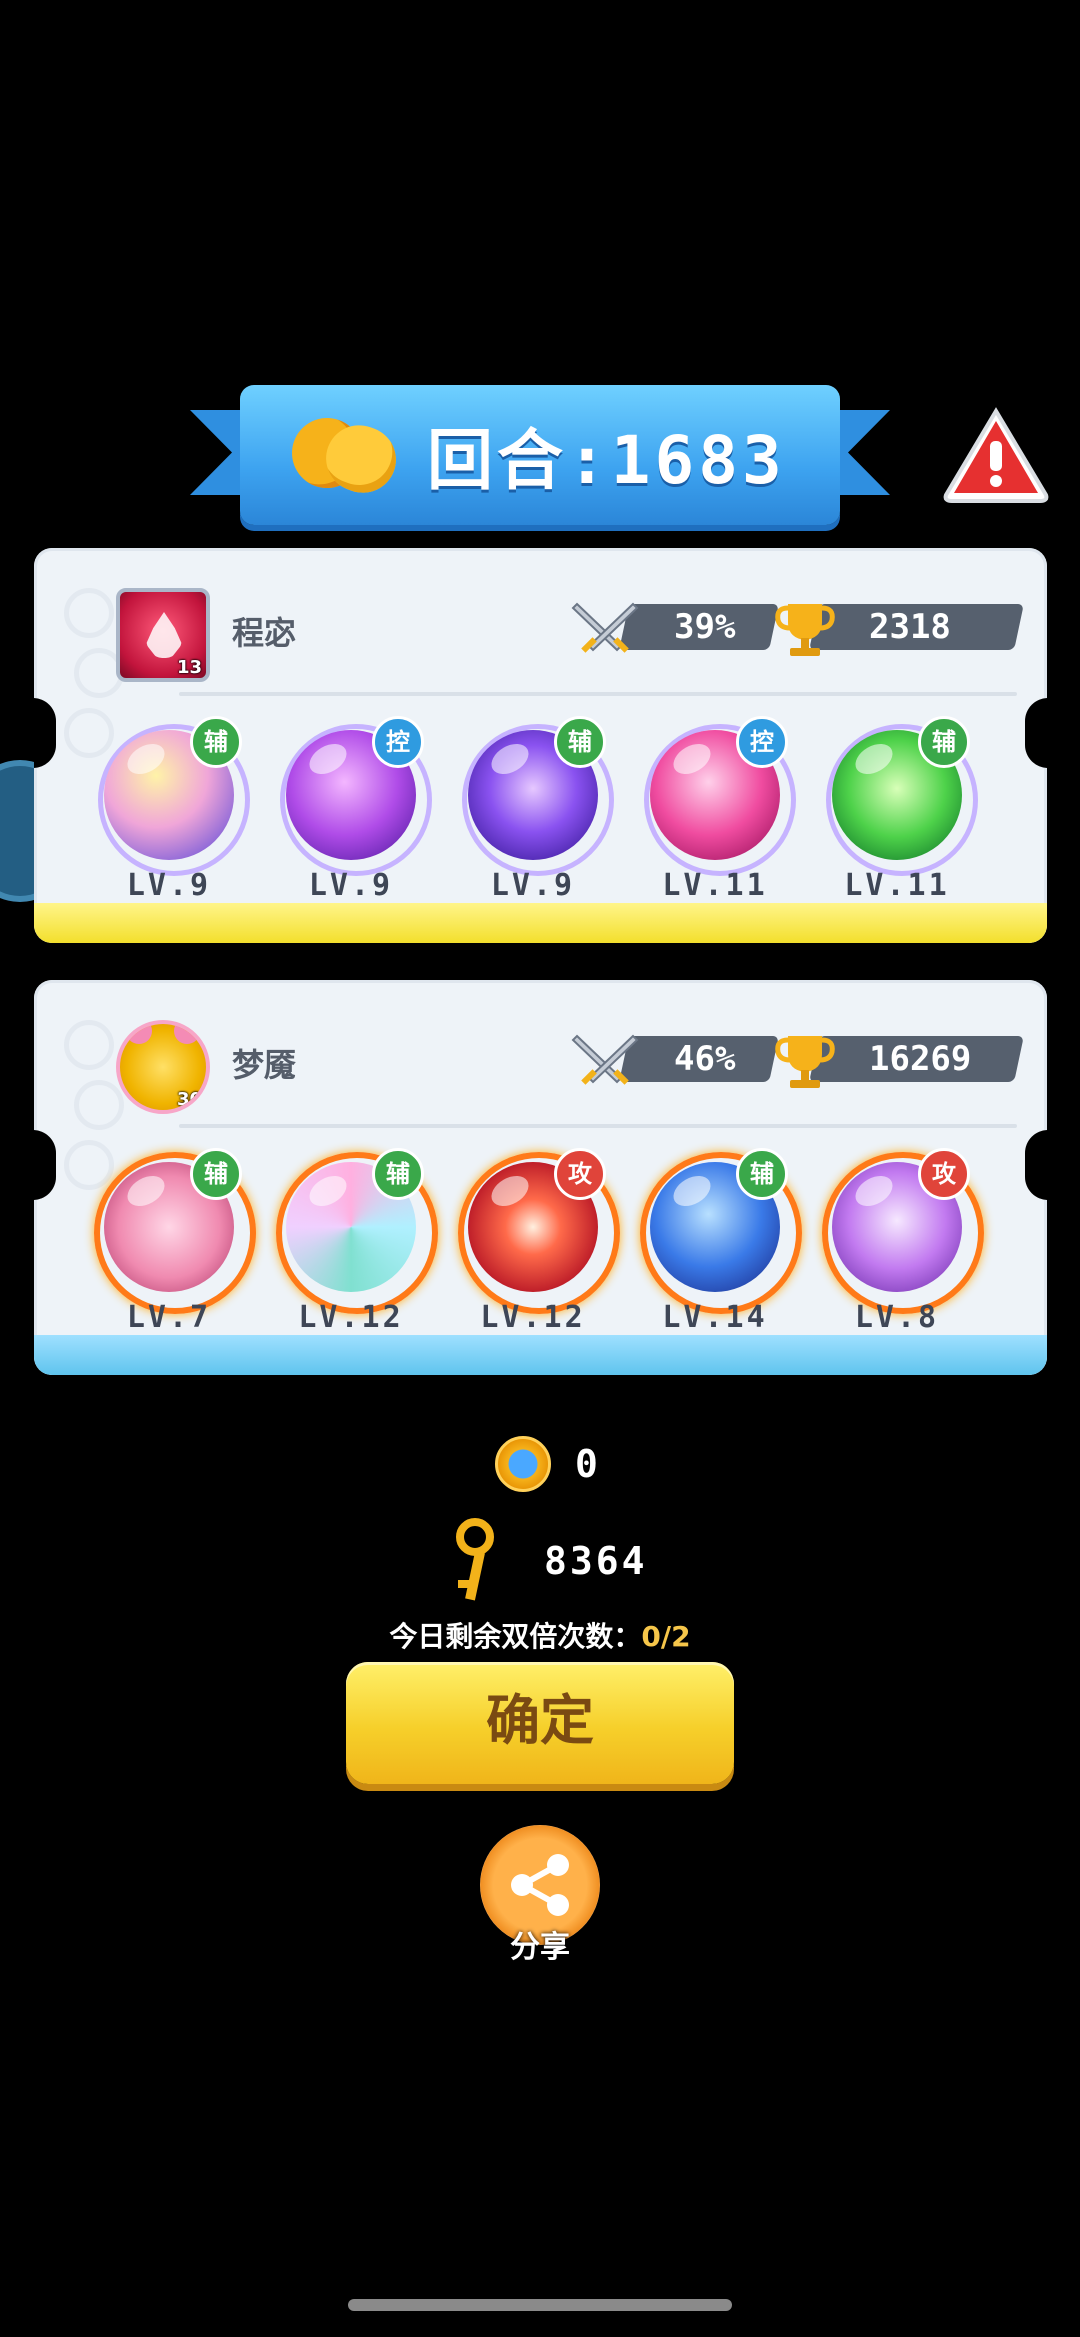 Image resolution: width=1080 pixels, height=2337 pixels. What do you see at coordinates (897, 1317) in the screenshot?
I see `gem-level: LV.8` at bounding box center [897, 1317].